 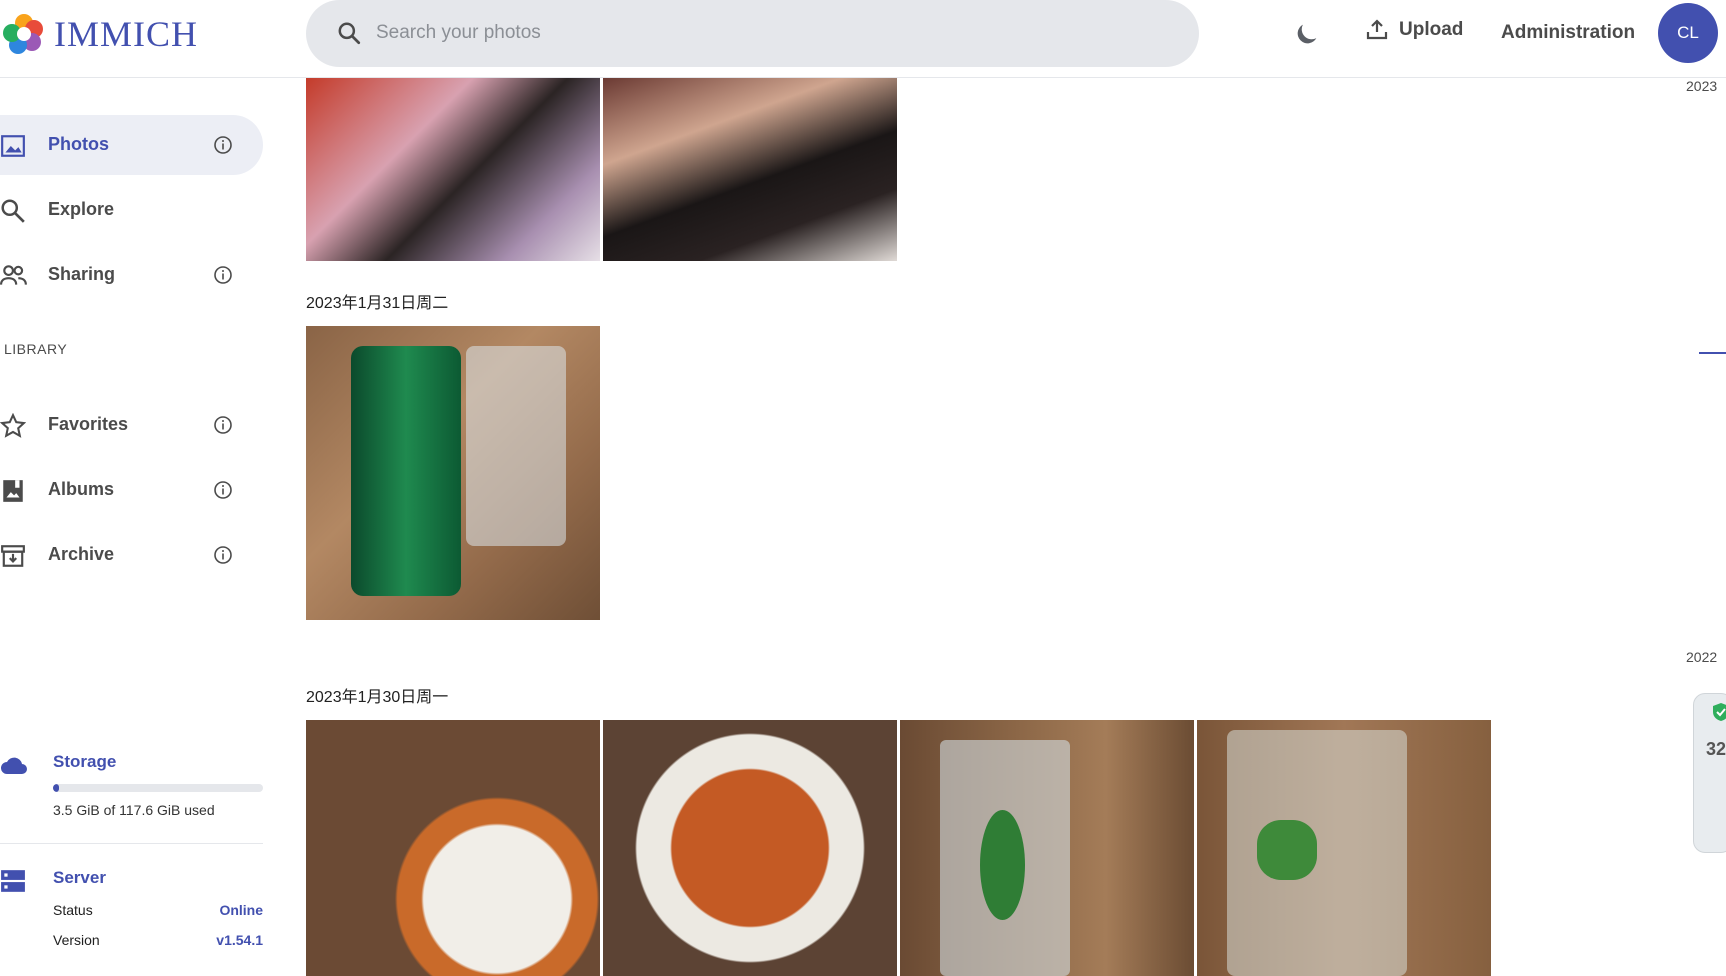 What do you see at coordinates (131, 490) in the screenshot?
I see `sidebar-item-albums: Albums` at bounding box center [131, 490].